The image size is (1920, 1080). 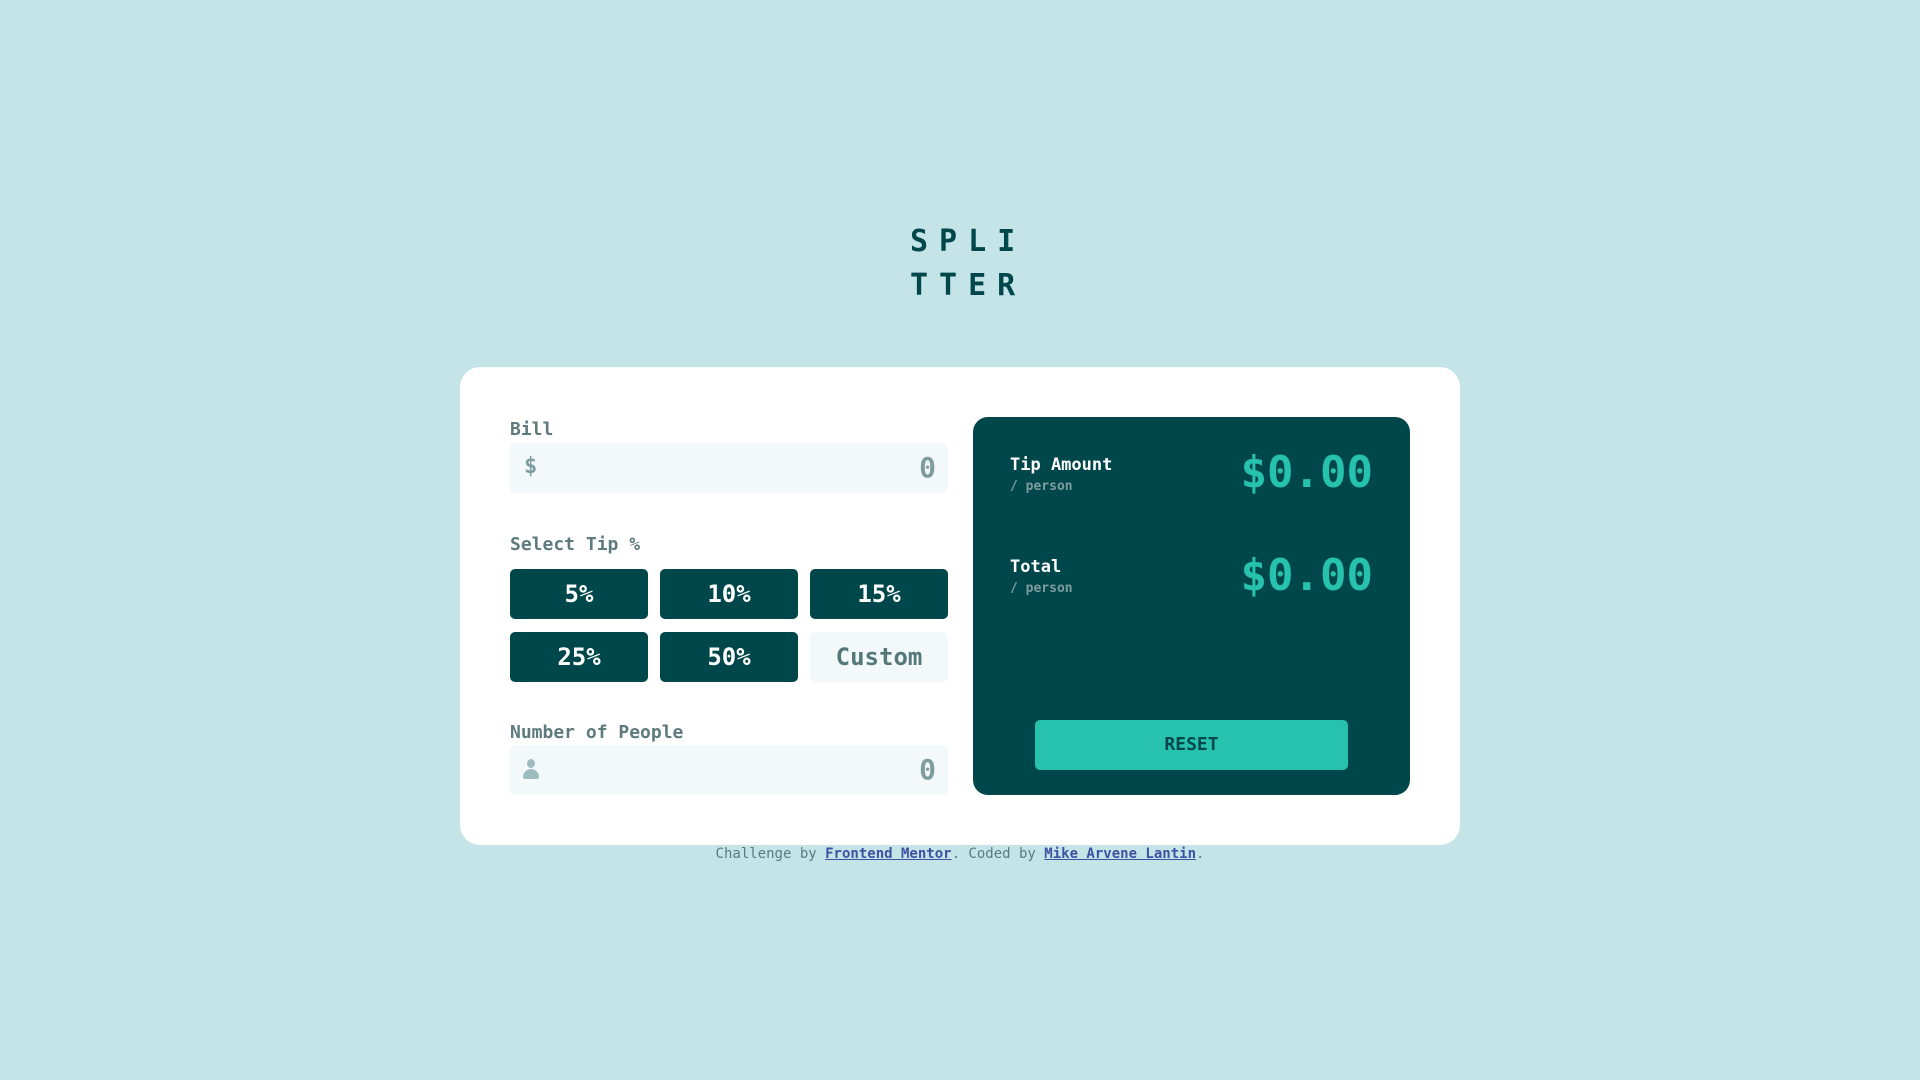 What do you see at coordinates (968, 241) in the screenshot?
I see `logo-line-1: SPLI` at bounding box center [968, 241].